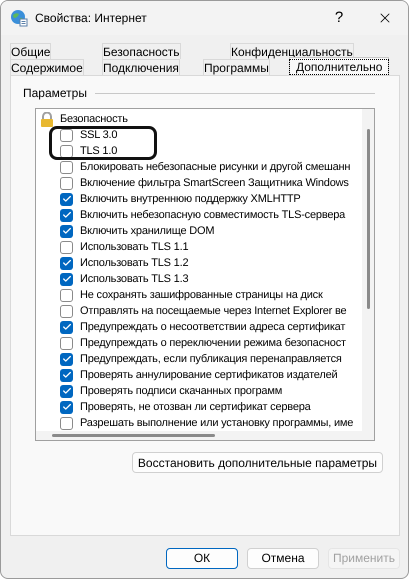 This screenshot has width=409, height=579. What do you see at coordinates (181, 391) in the screenshot?
I see `option-label: Проверять подписи скачанных программ` at bounding box center [181, 391].